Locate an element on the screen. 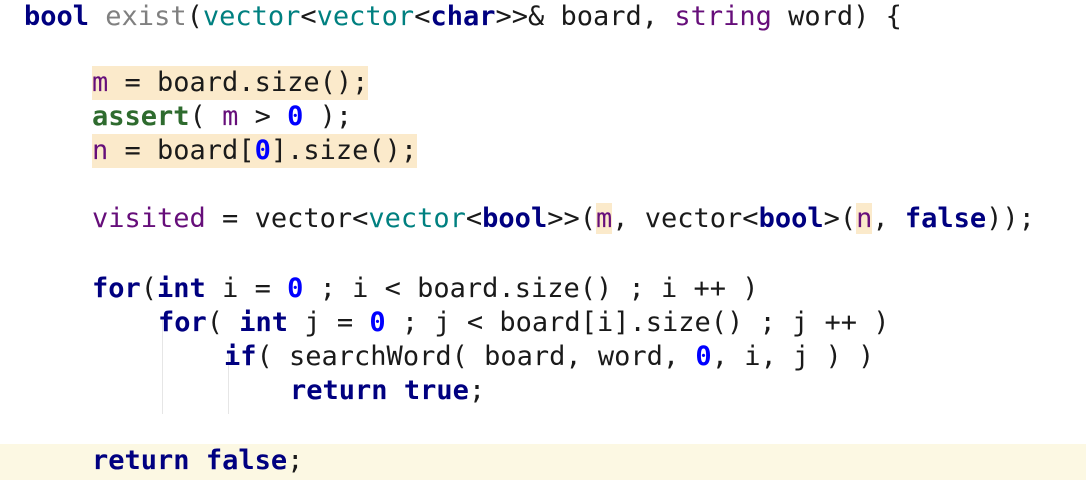 The width and height of the screenshot is (1086, 486). code-token: , i, j ) ) is located at coordinates (793, 356).